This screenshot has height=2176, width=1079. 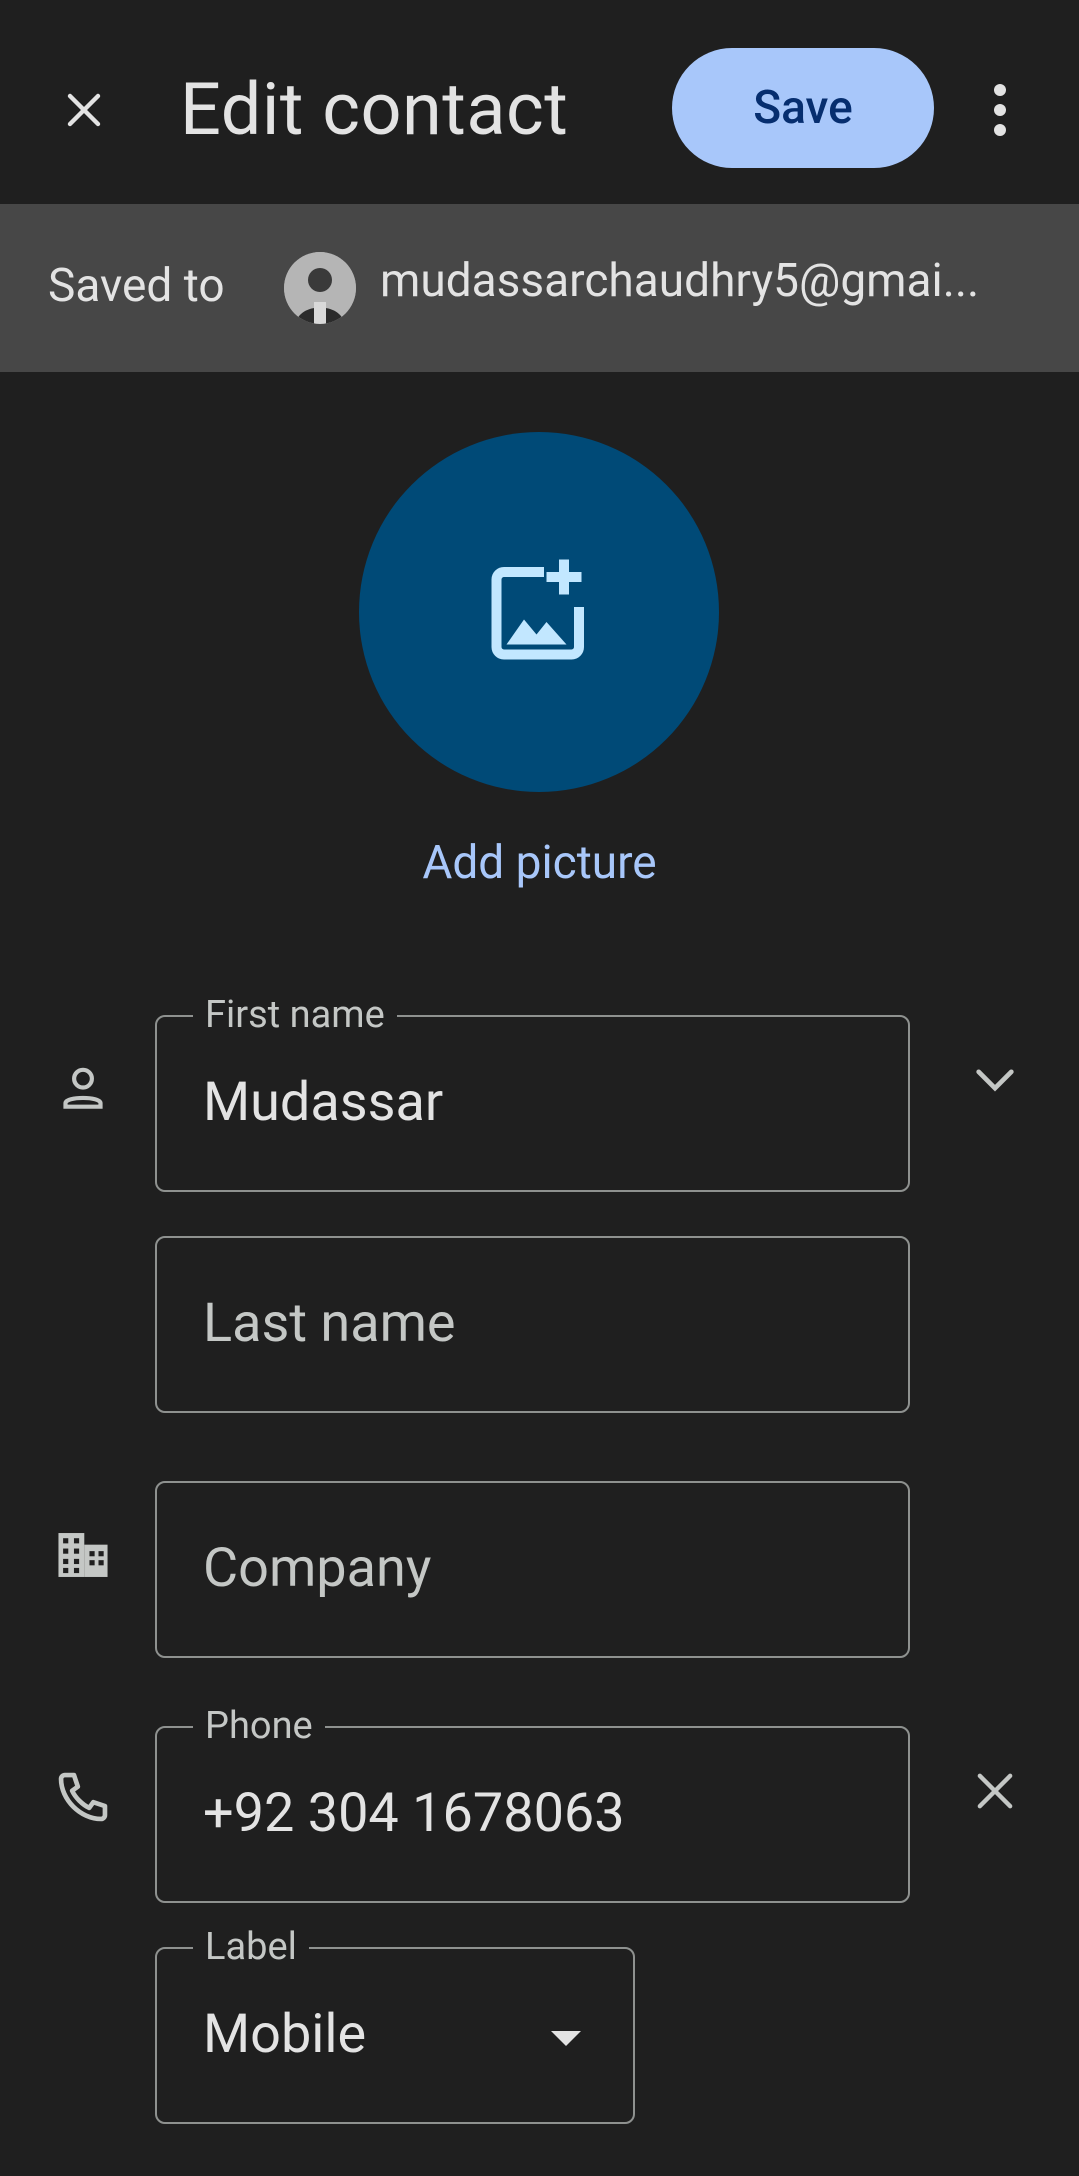 What do you see at coordinates (317, 1568) in the screenshot?
I see `company-placeholder: Company` at bounding box center [317, 1568].